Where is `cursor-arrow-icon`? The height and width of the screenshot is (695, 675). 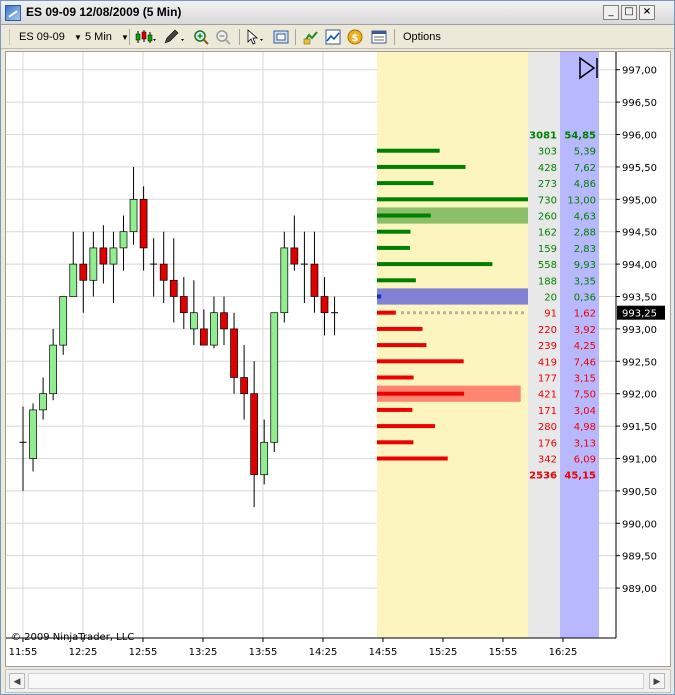
cursor-arrow-icon is located at coordinates (255, 37).